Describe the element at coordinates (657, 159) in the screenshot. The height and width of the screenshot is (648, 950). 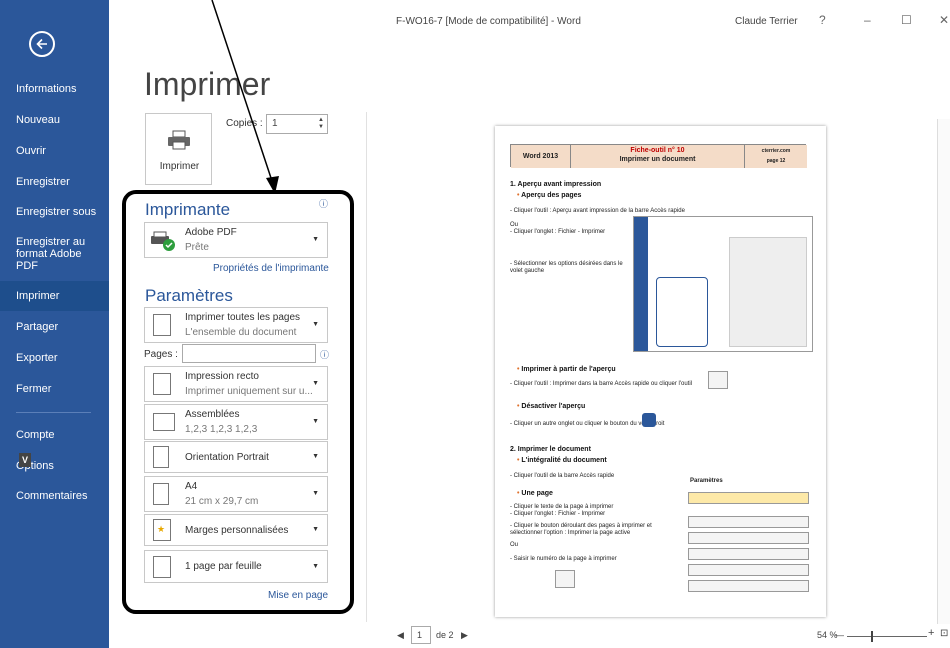
I see `preview-header-center-2: Imprimer un document` at that location.